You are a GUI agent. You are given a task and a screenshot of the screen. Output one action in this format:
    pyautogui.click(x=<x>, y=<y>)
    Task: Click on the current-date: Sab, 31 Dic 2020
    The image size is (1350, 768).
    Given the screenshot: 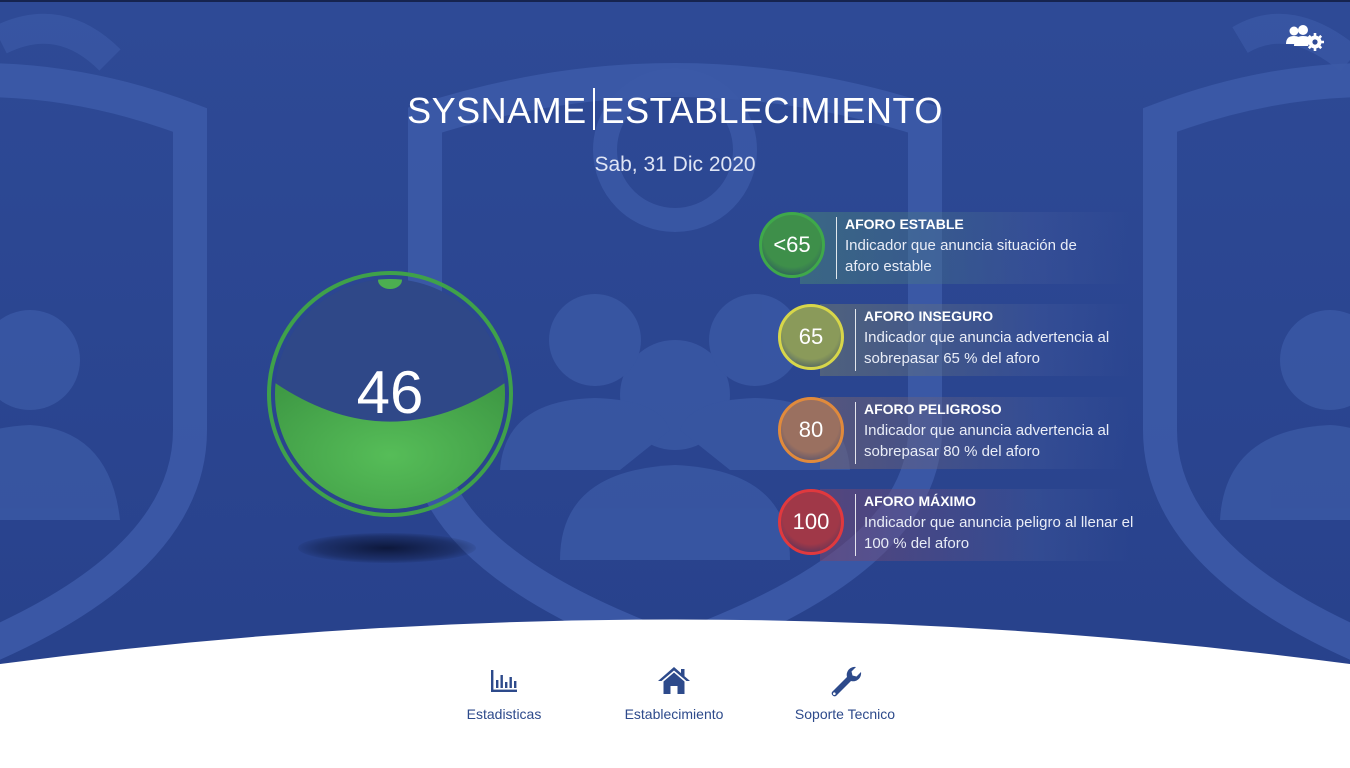 What is the action you would take?
    pyautogui.click(x=675, y=164)
    